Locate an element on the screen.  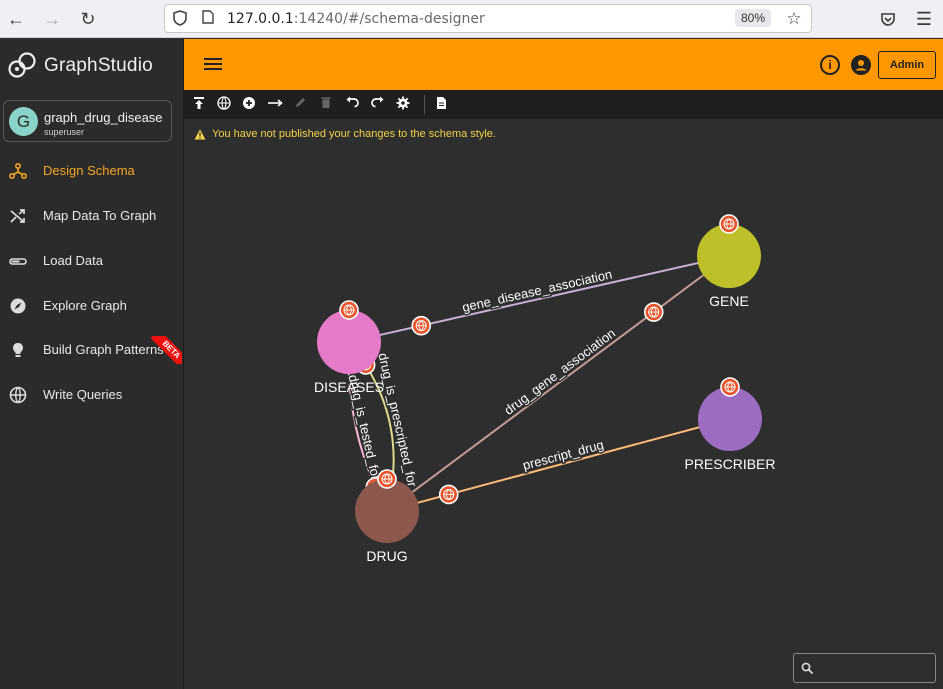
vertex-gene: GENE is located at coordinates (729, 261).